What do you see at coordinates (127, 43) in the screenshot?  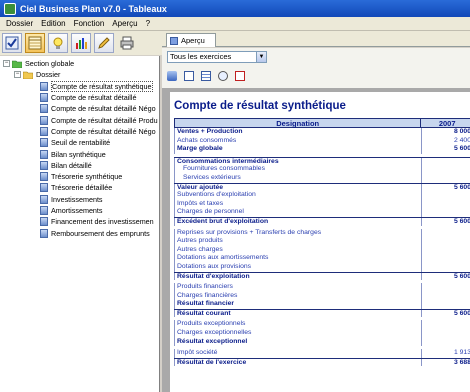 I see `print-button` at bounding box center [127, 43].